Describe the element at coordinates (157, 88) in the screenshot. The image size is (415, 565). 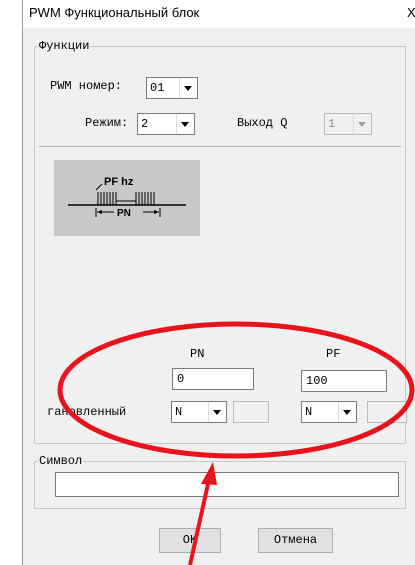
I see `pwm-number-value: 01` at that location.